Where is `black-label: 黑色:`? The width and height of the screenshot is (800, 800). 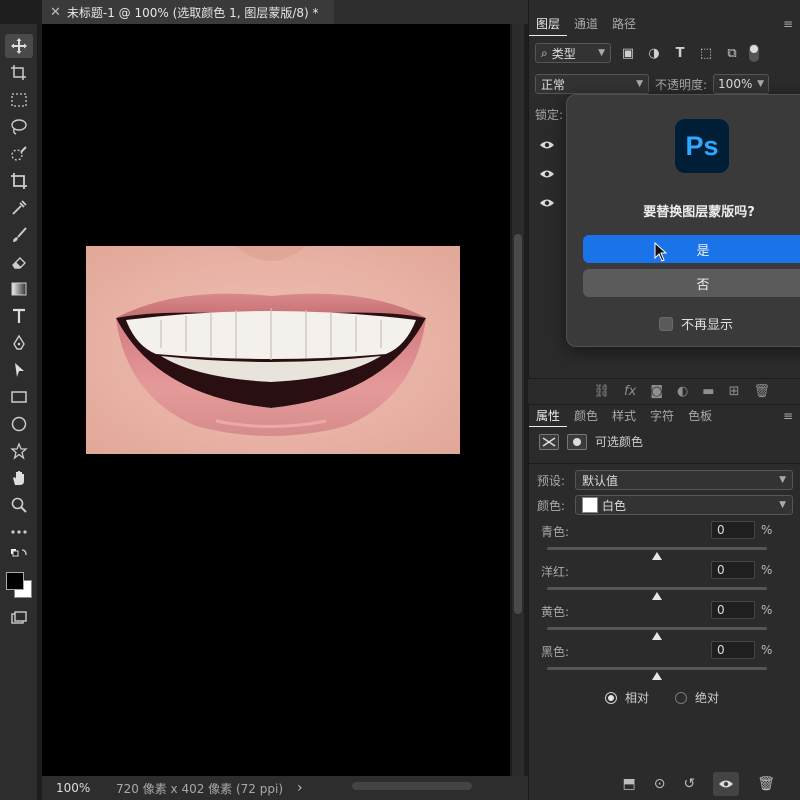
black-label: 黑色: is located at coordinates (555, 652).